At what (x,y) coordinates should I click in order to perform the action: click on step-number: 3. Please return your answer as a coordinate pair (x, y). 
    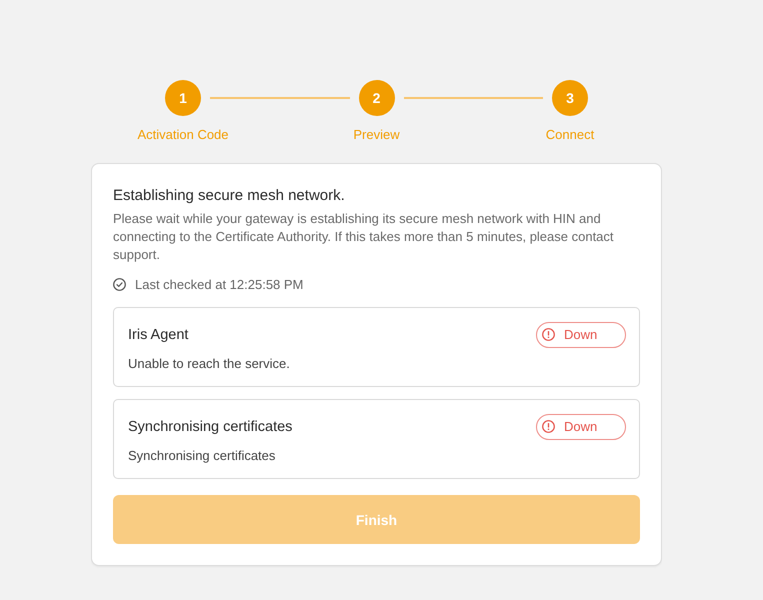
    Looking at the image, I should click on (570, 98).